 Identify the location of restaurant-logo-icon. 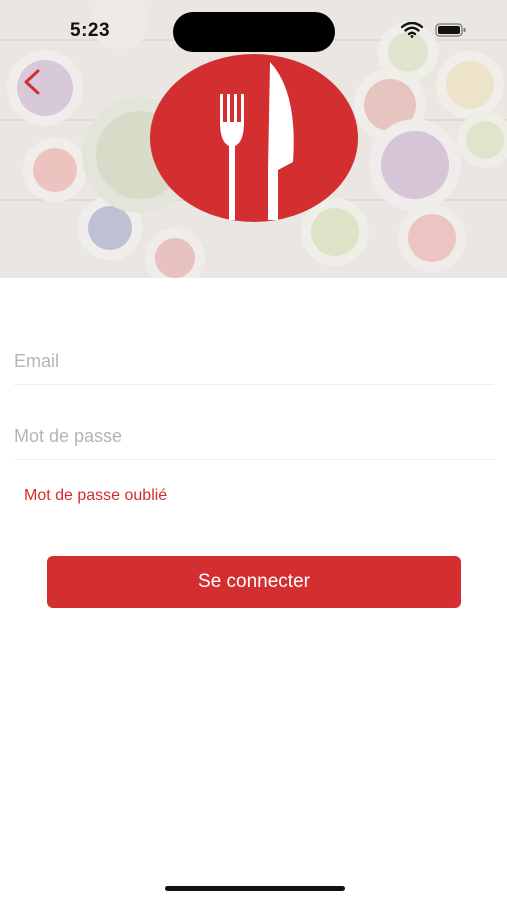
(254, 138).